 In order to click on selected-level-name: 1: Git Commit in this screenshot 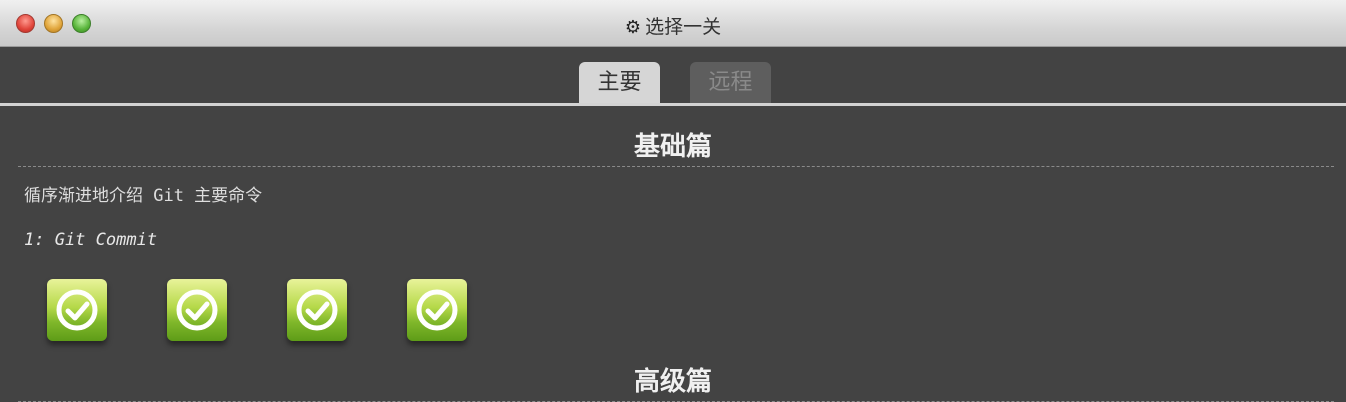, I will do `click(91, 240)`.